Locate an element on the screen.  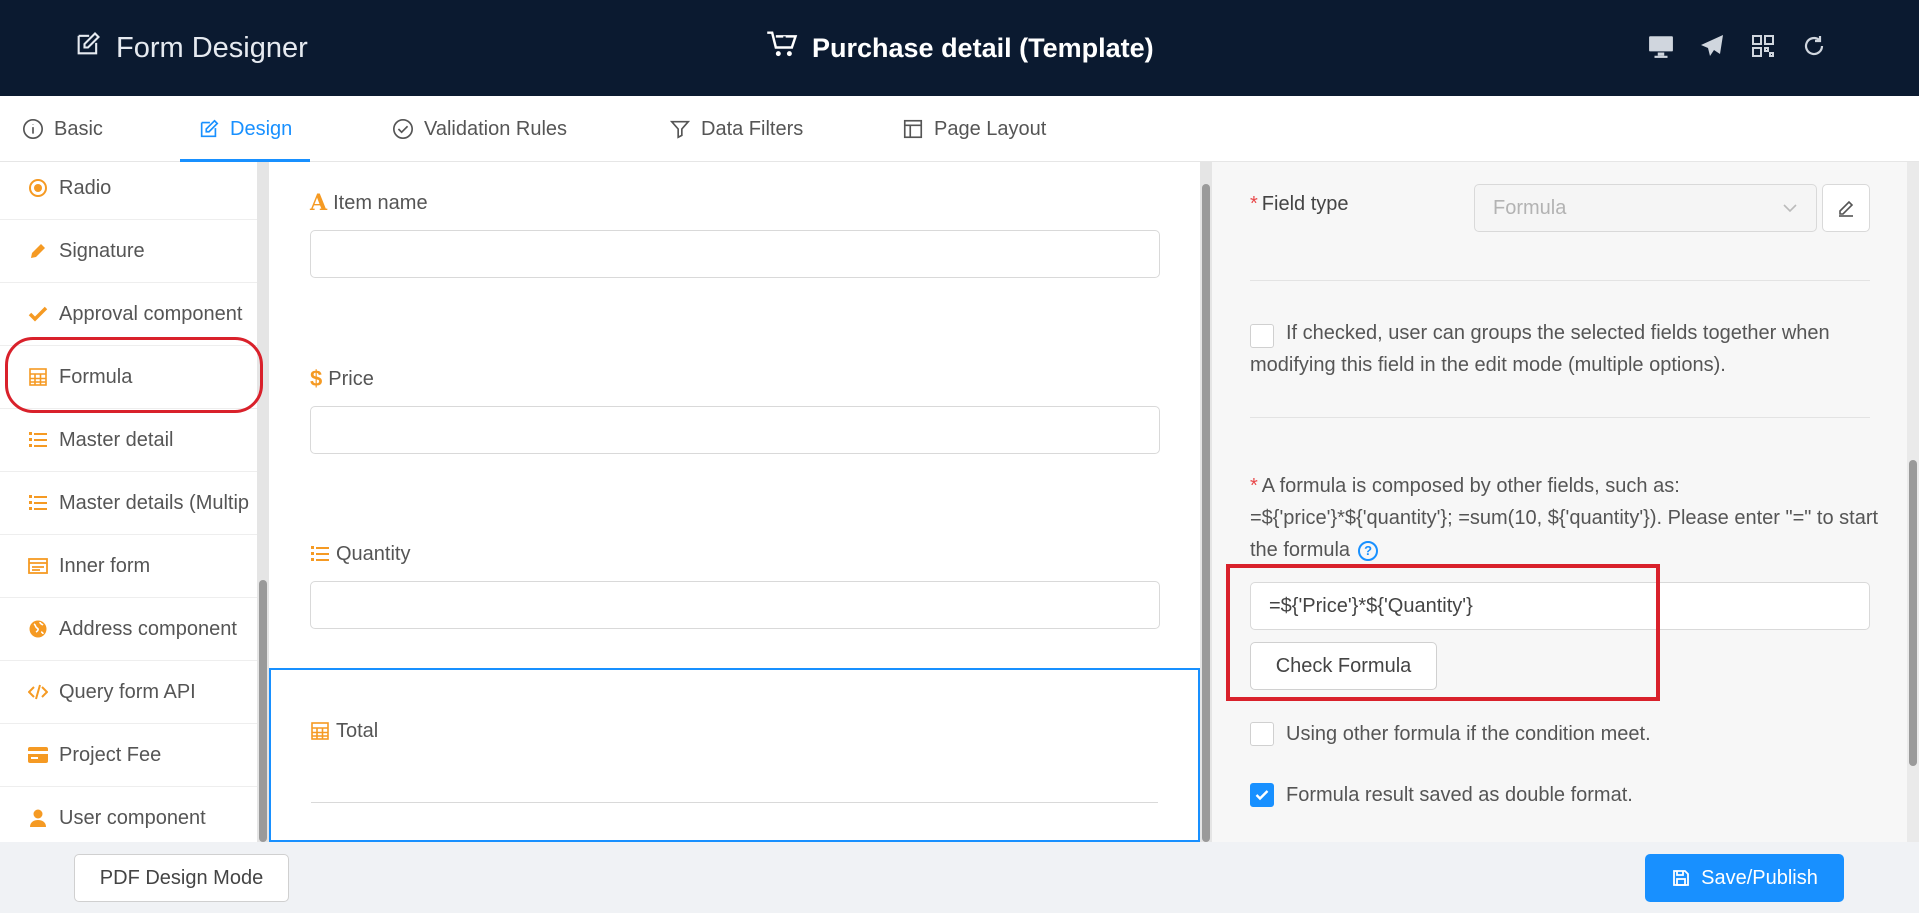
formula-value: =${'Price'}*${'Quantity'} is located at coordinates (1371, 605).